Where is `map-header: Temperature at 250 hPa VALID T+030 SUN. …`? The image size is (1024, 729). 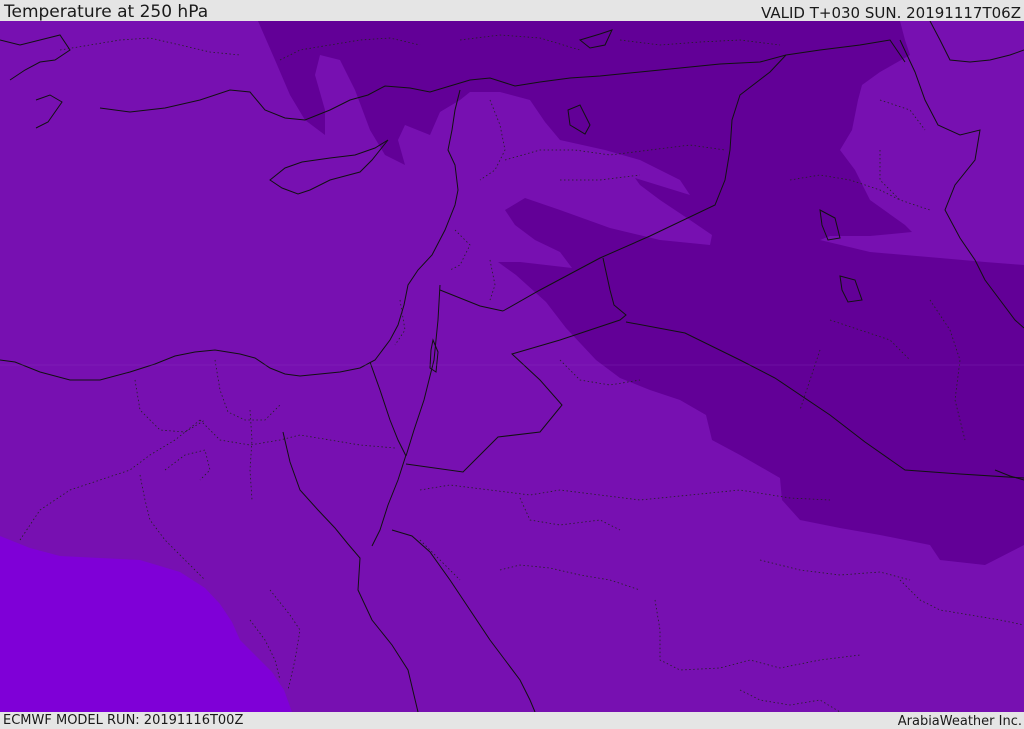
map-header: Temperature at 250 hPa VALID T+030 SUN. … is located at coordinates (512, 11).